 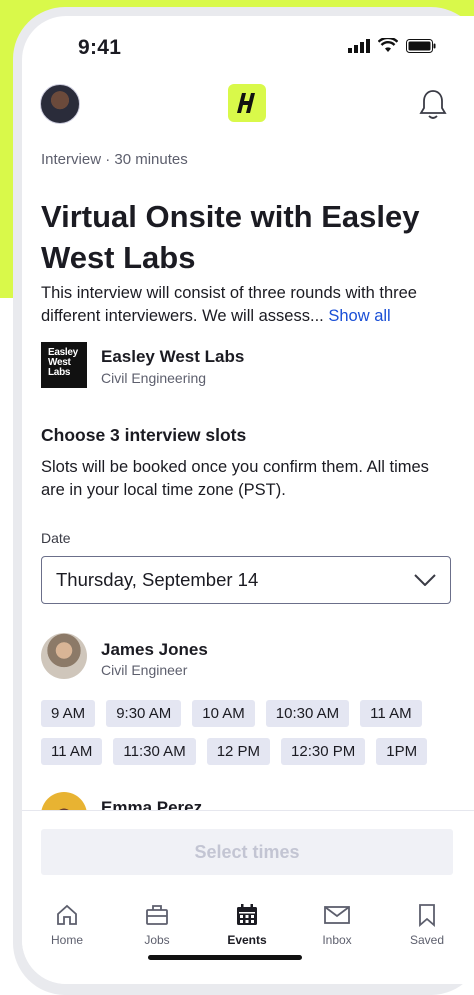 I want to click on company-category: Civil Engineering, so click(x=154, y=378).